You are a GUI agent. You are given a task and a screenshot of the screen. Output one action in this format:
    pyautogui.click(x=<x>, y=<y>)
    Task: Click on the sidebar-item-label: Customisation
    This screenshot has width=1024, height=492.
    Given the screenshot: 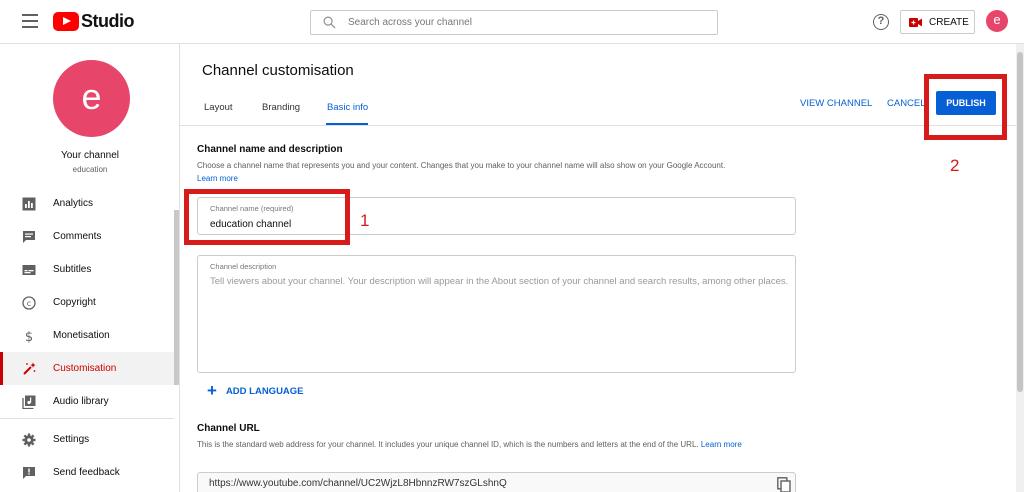 What is the action you would take?
    pyautogui.click(x=85, y=368)
    